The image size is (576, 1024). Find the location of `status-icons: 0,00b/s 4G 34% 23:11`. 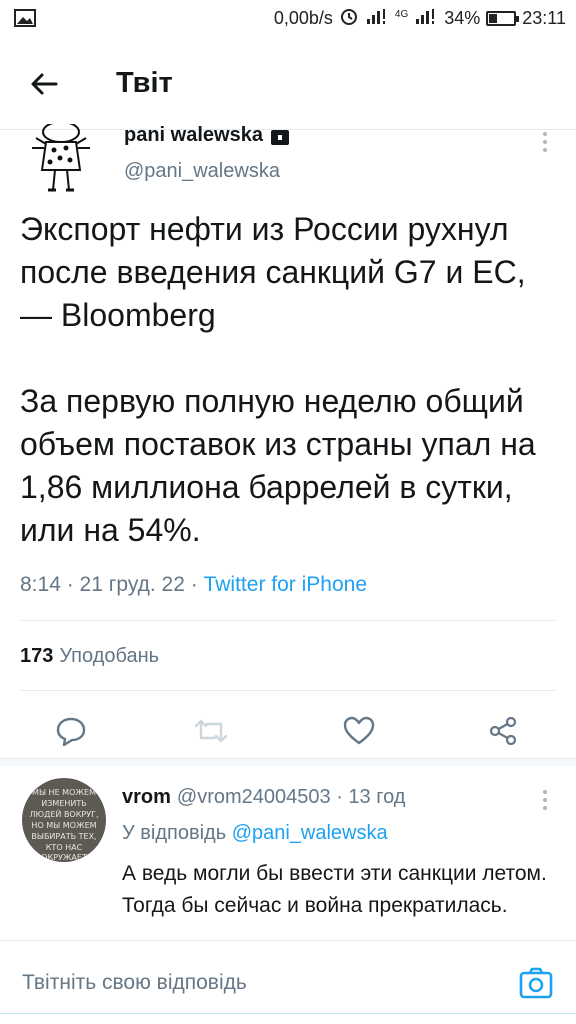

status-icons: 0,00b/s 4G 34% 23:11 is located at coordinates (420, 18).